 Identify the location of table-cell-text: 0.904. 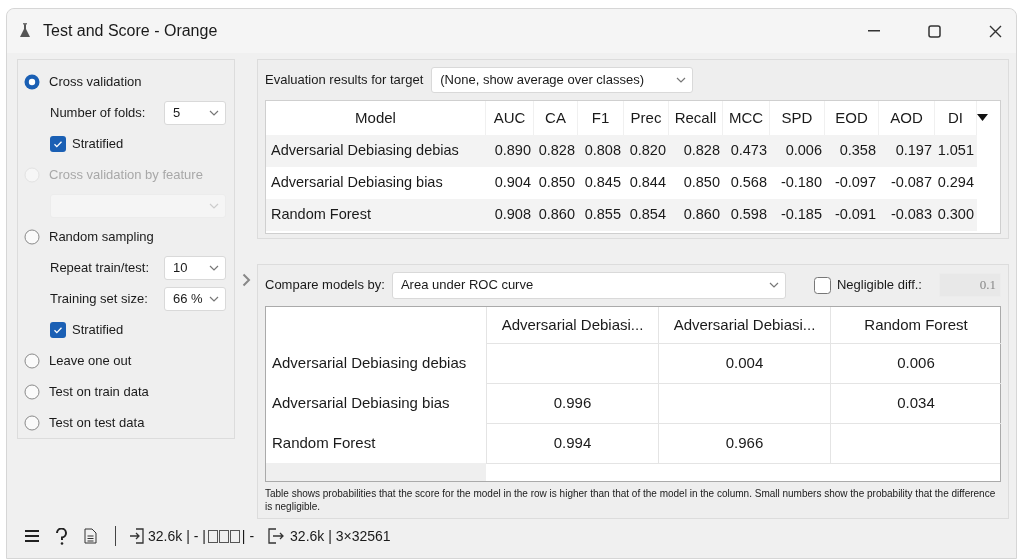
(512, 183).